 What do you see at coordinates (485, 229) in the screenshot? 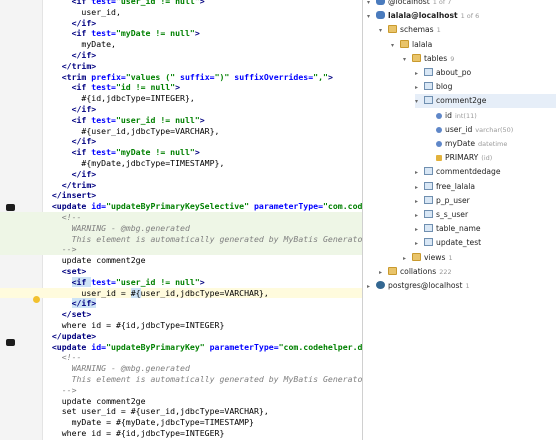
I see `tree-node-table-name: ▸ table_name` at bounding box center [485, 229].